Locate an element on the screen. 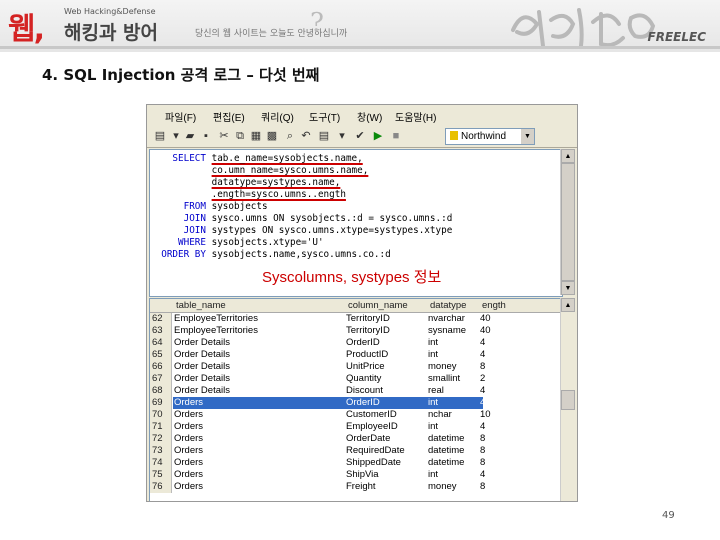 This screenshot has height=540, width=720. row-number: 64 is located at coordinates (161, 343).